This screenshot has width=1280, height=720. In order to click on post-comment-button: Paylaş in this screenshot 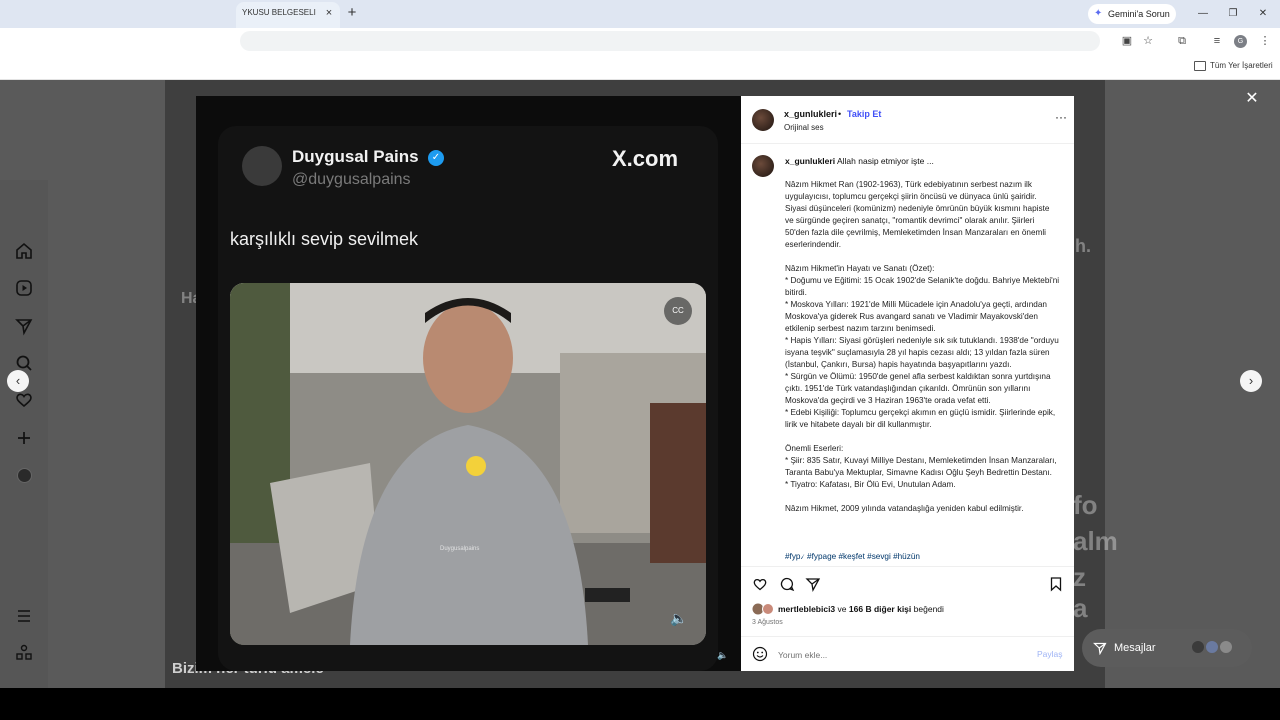, I will do `click(1050, 654)`.